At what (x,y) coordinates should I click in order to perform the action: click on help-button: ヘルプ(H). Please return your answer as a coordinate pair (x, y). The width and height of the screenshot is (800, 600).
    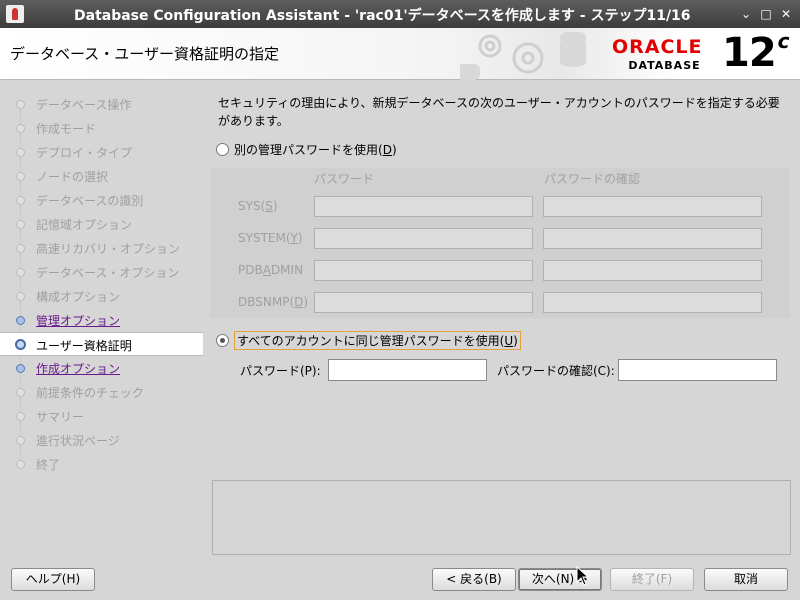
    Looking at the image, I should click on (53, 579).